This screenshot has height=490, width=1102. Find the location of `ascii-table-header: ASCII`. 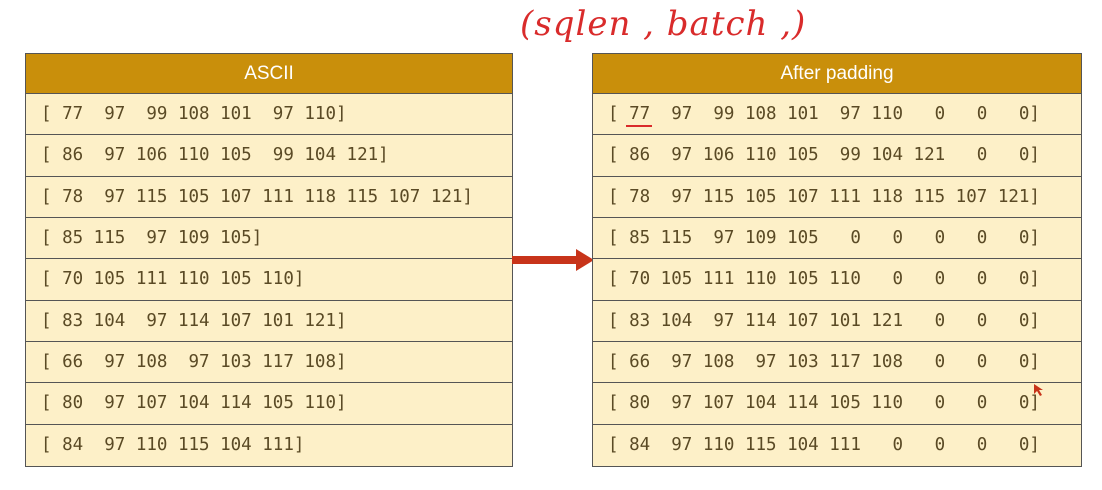

ascii-table-header: ASCII is located at coordinates (269, 74).